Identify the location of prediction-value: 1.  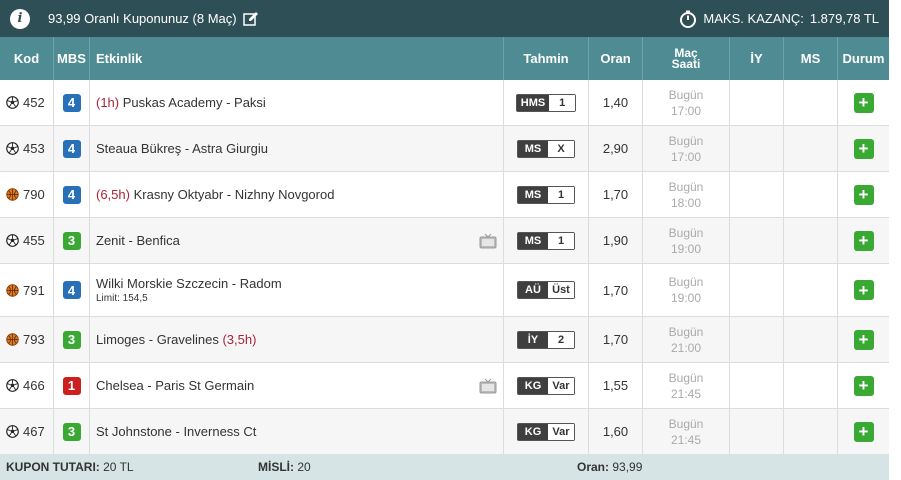
(562, 102).